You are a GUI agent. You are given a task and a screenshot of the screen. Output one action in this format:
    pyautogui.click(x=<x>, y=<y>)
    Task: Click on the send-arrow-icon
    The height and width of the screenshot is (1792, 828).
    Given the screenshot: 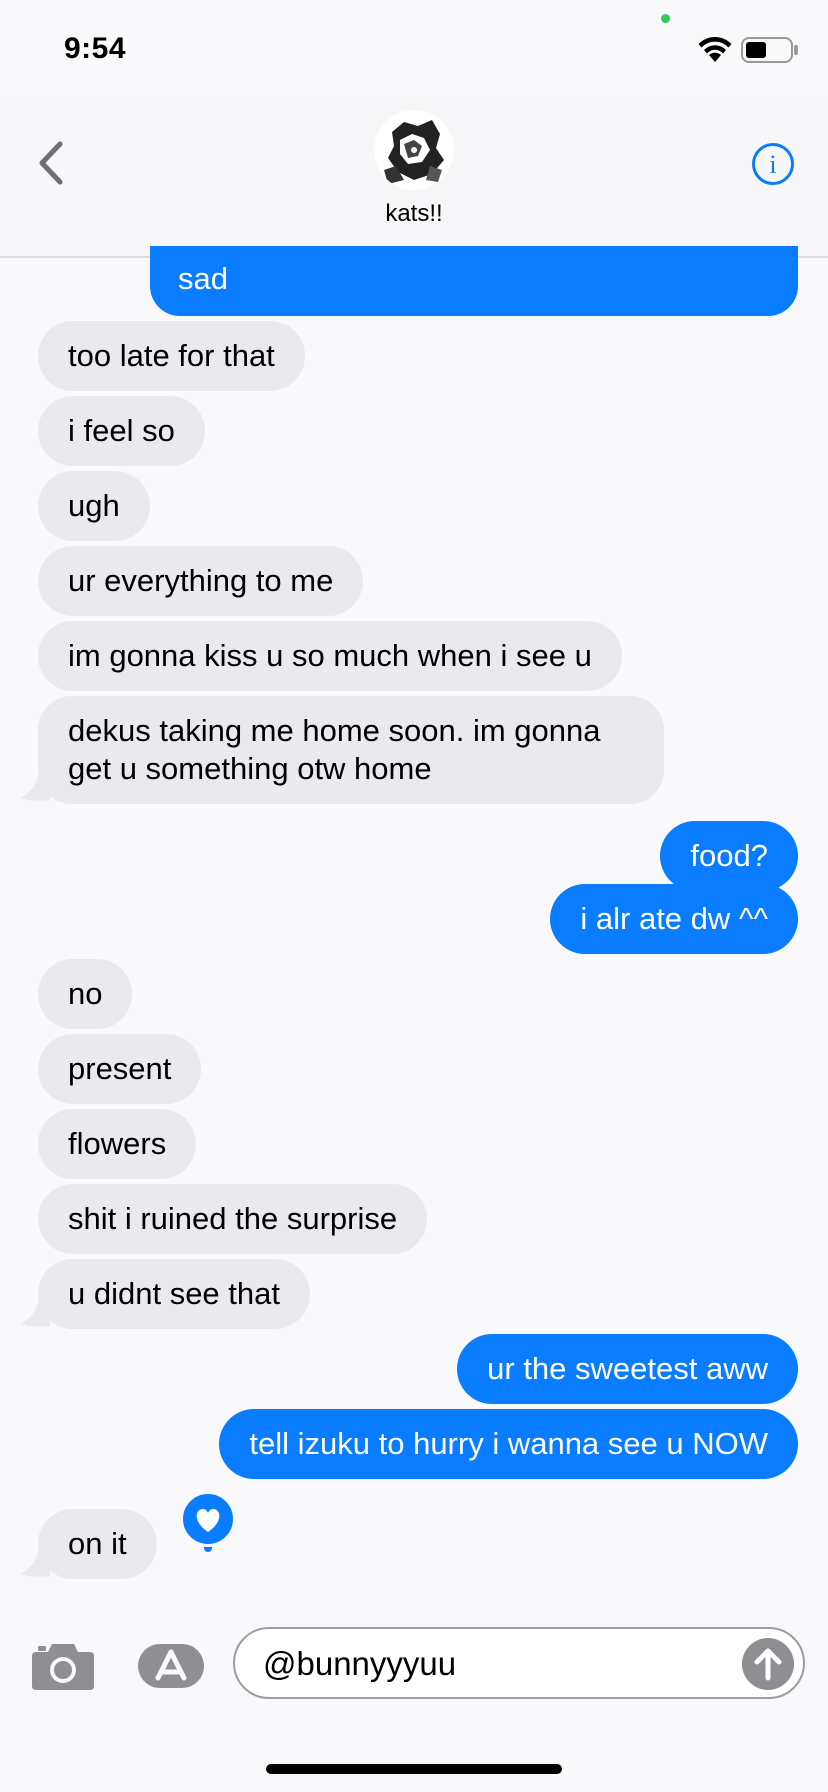 What is the action you would take?
    pyautogui.click(x=768, y=1664)
    